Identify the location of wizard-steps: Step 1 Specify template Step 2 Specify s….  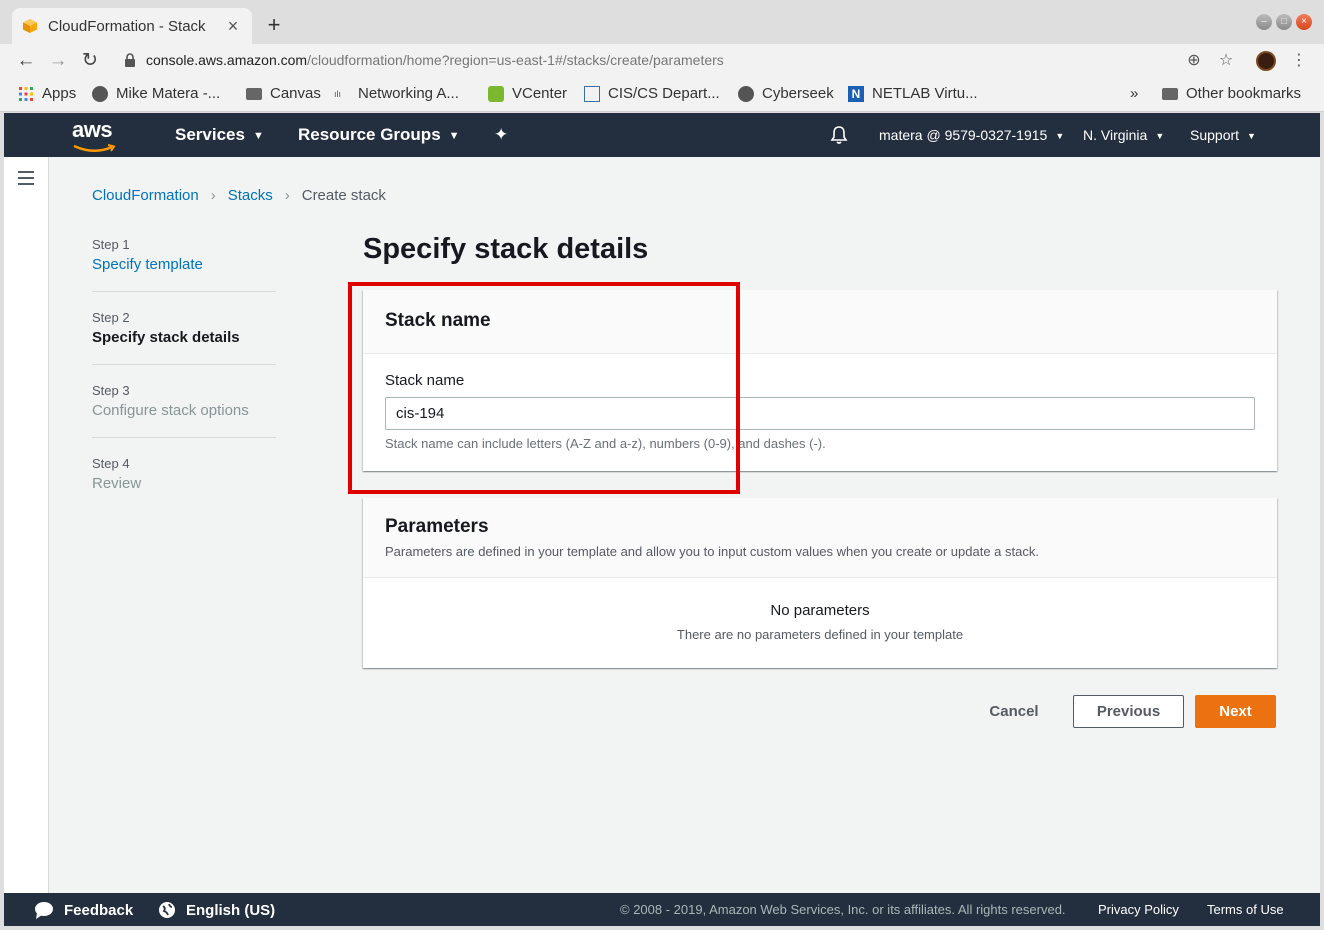
(184, 382).